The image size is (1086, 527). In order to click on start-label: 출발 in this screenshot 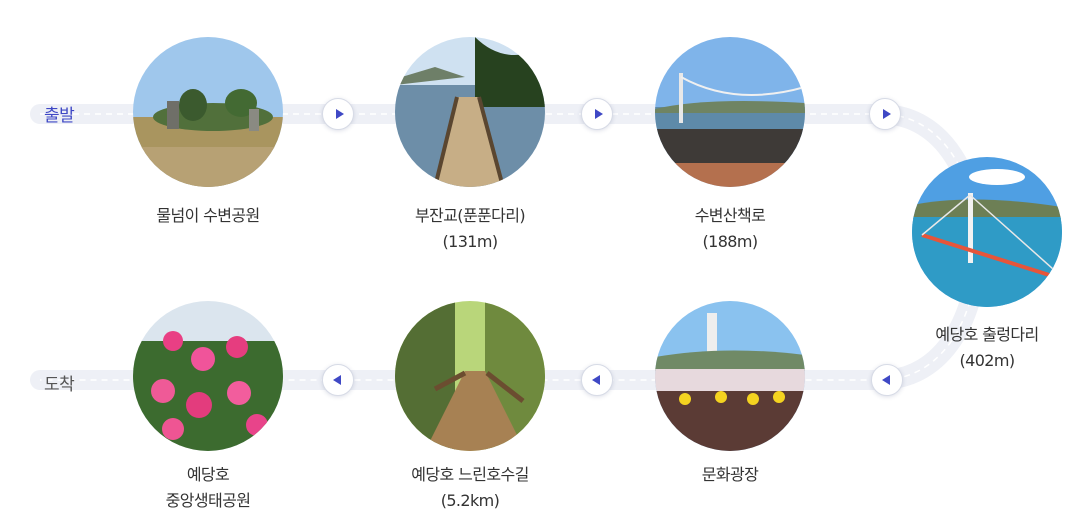, I will do `click(59, 116)`.